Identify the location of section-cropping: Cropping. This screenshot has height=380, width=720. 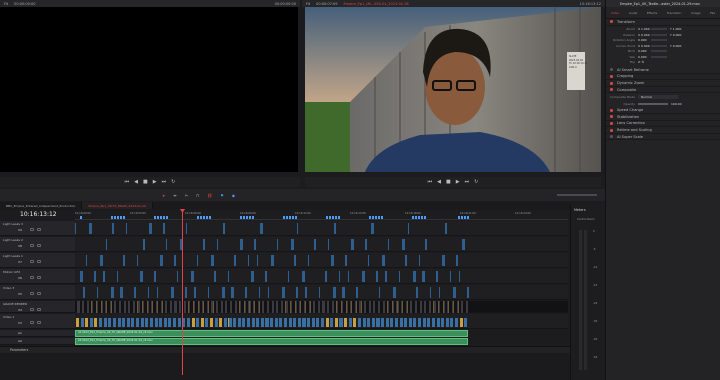
(663, 77).